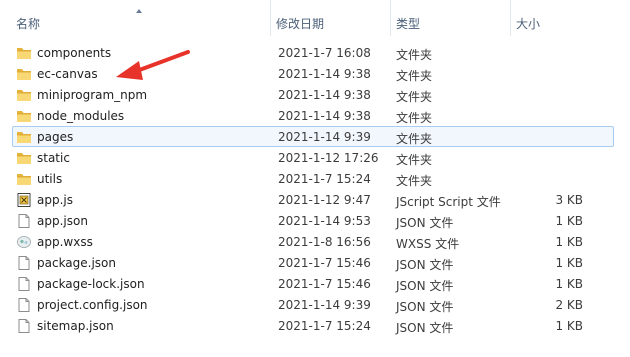 This screenshot has width=630, height=357. I want to click on annotation-arrow, so click(153, 65).